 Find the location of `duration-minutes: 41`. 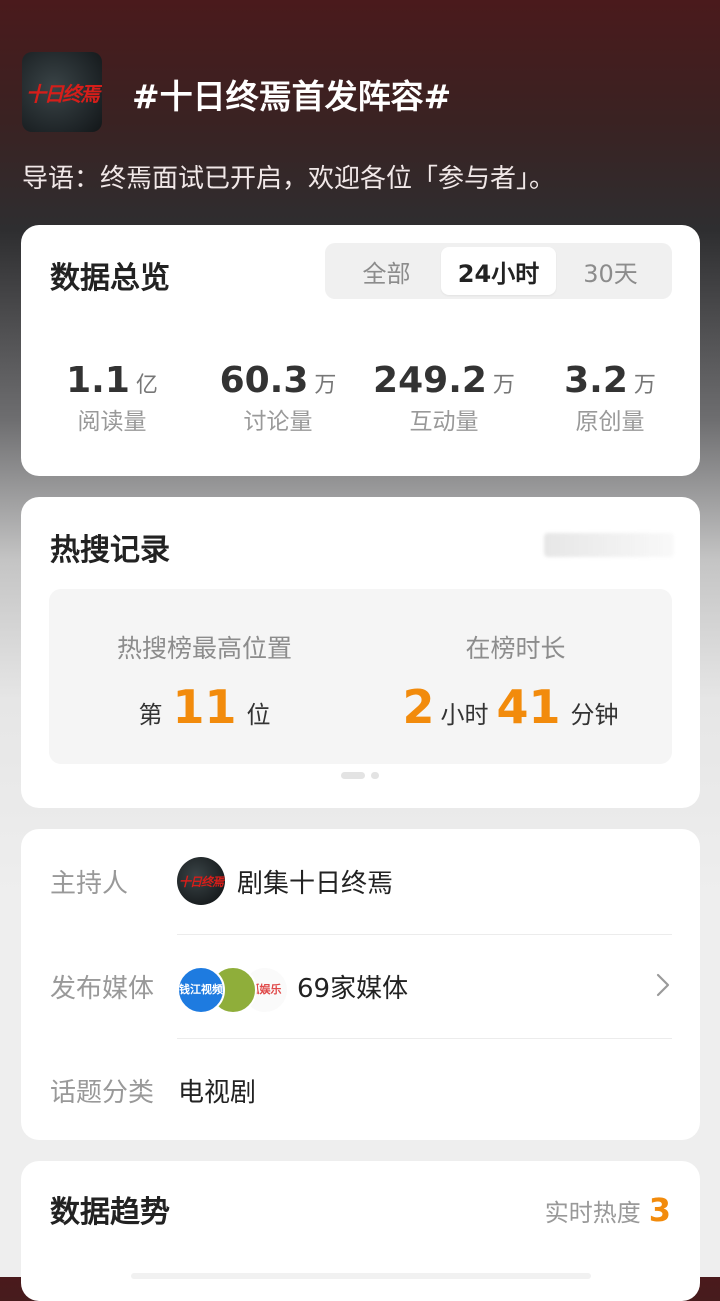

duration-minutes: 41 is located at coordinates (528, 707).